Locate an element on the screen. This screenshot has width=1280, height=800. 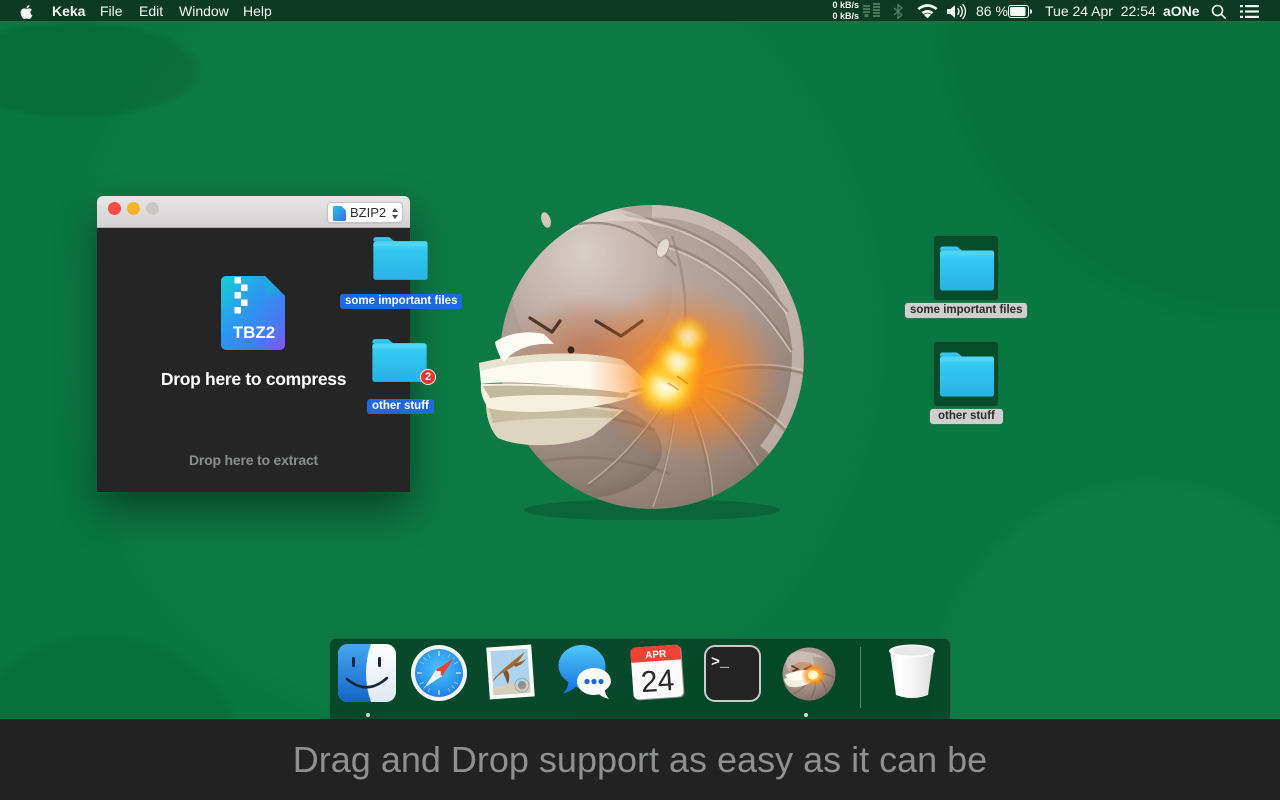
svg-text: 24 is located at coordinates (658, 681).